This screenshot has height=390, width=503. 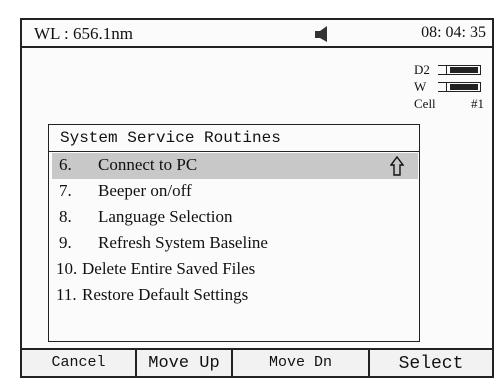 What do you see at coordinates (235, 166) in the screenshot?
I see `menu-item-connect-to-pc: 6. Connect to PC` at bounding box center [235, 166].